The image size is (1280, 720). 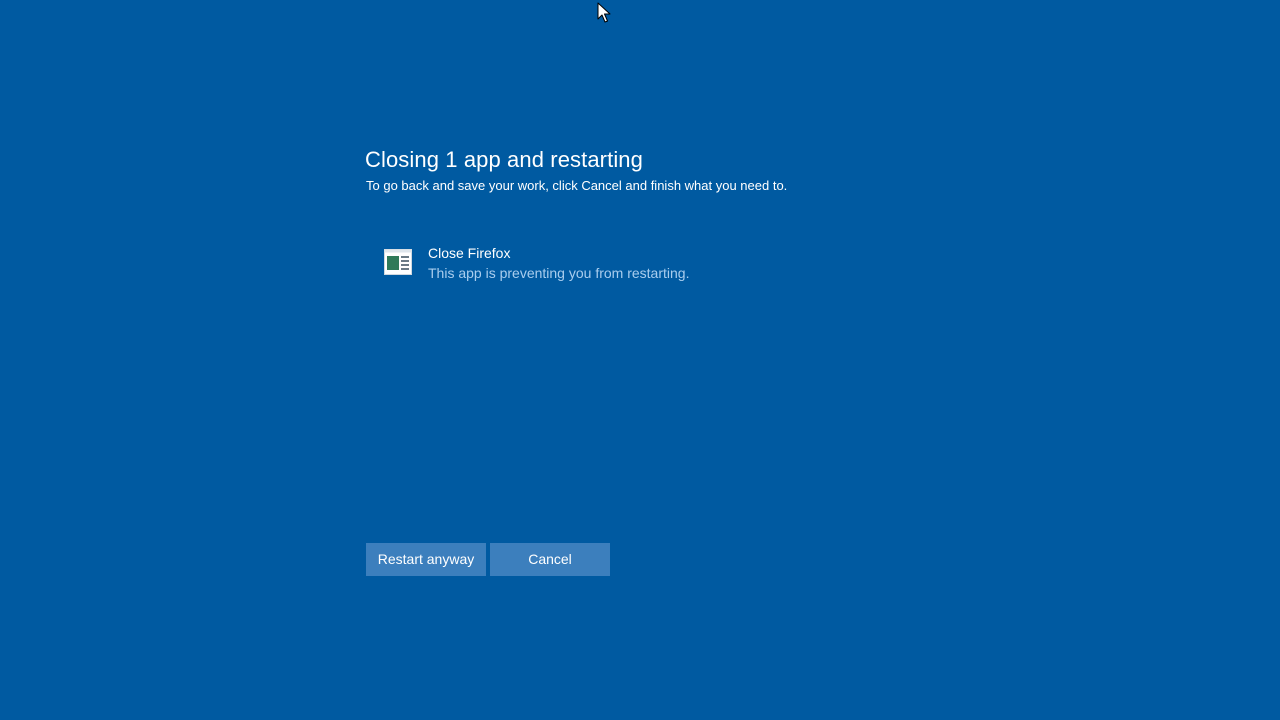 I want to click on app-window-icon, so click(x=398, y=262).